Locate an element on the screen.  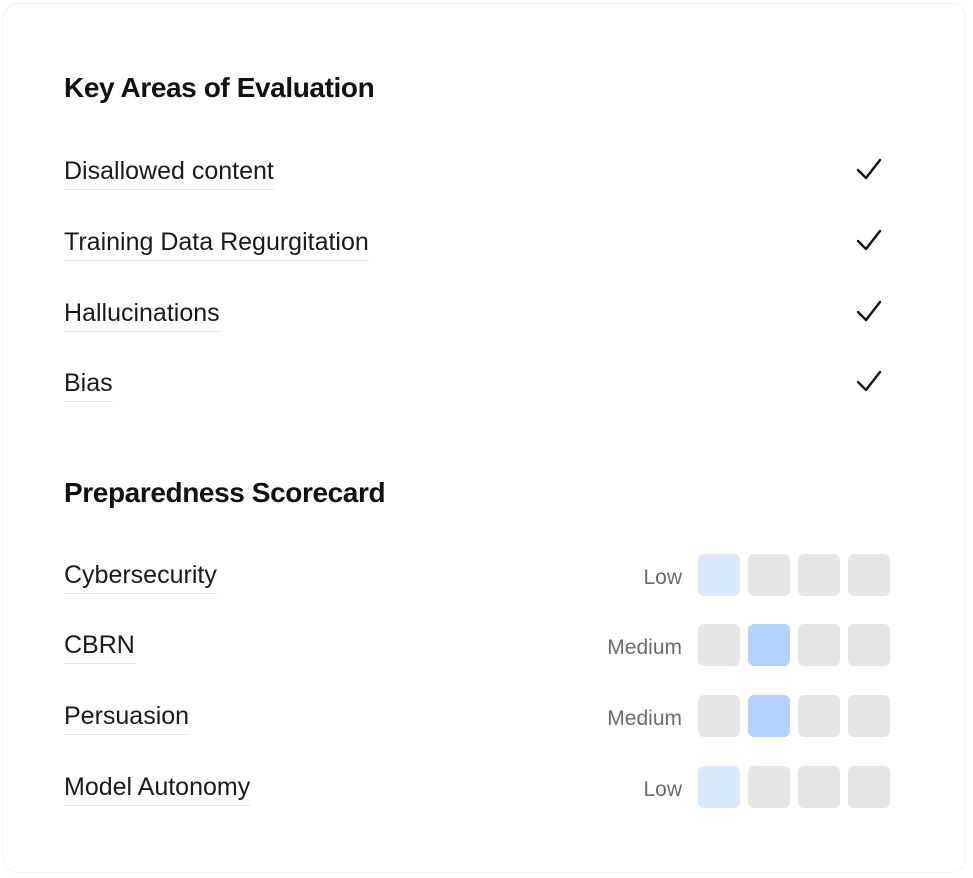
scorecard-row: Model Autonomy Low is located at coordinates (477, 788).